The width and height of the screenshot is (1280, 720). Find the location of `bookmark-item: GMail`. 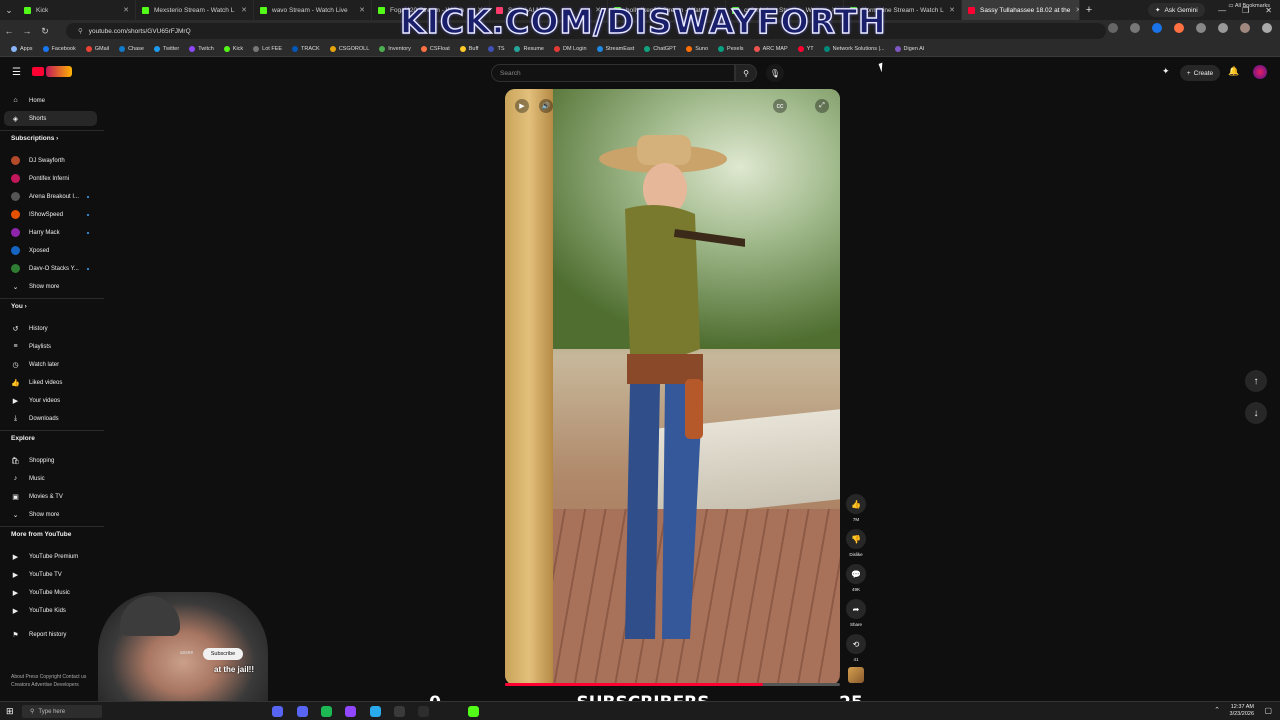

bookmark-item: GMail is located at coordinates (97, 49).